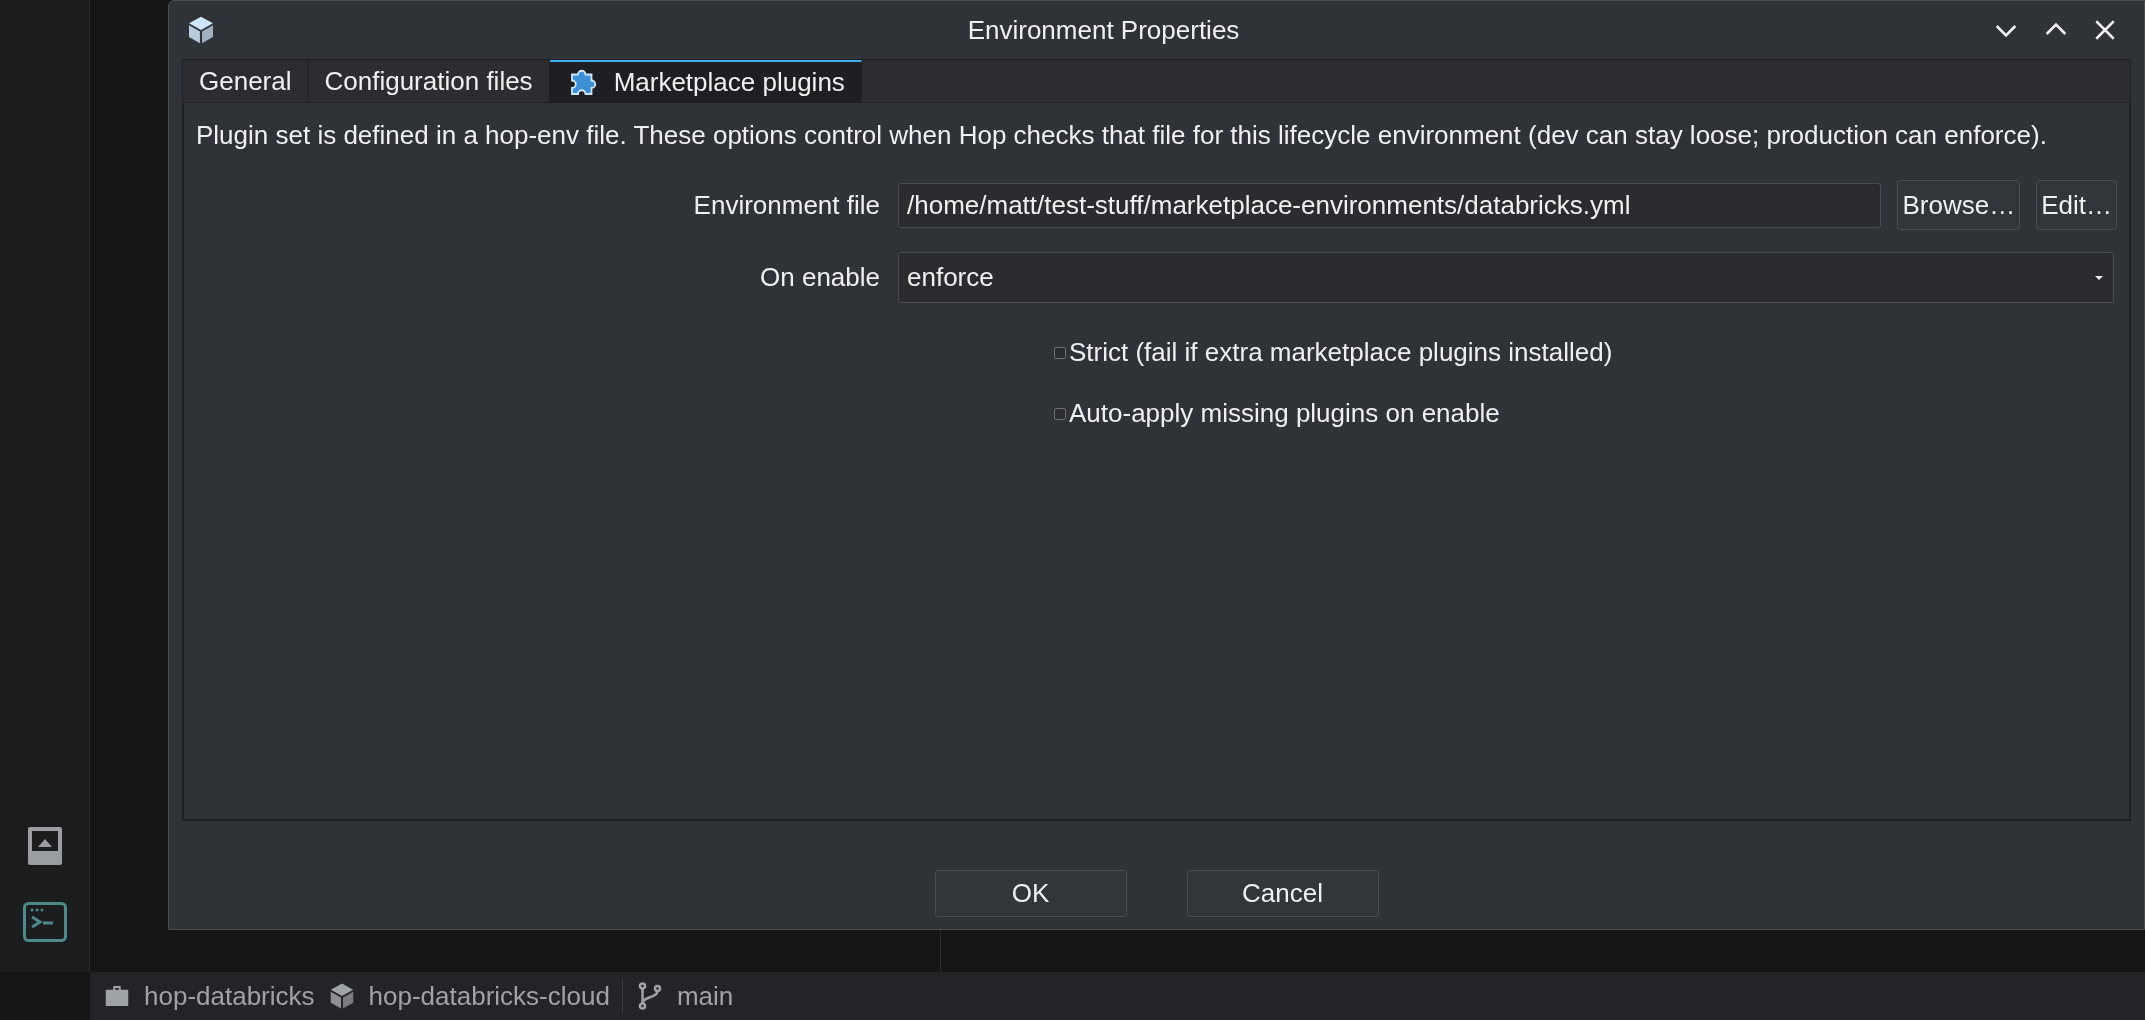  What do you see at coordinates (1390, 205) in the screenshot?
I see `environment-file-field: /home/matt/test-stuff/marketplace-environments/databricks.yml` at bounding box center [1390, 205].